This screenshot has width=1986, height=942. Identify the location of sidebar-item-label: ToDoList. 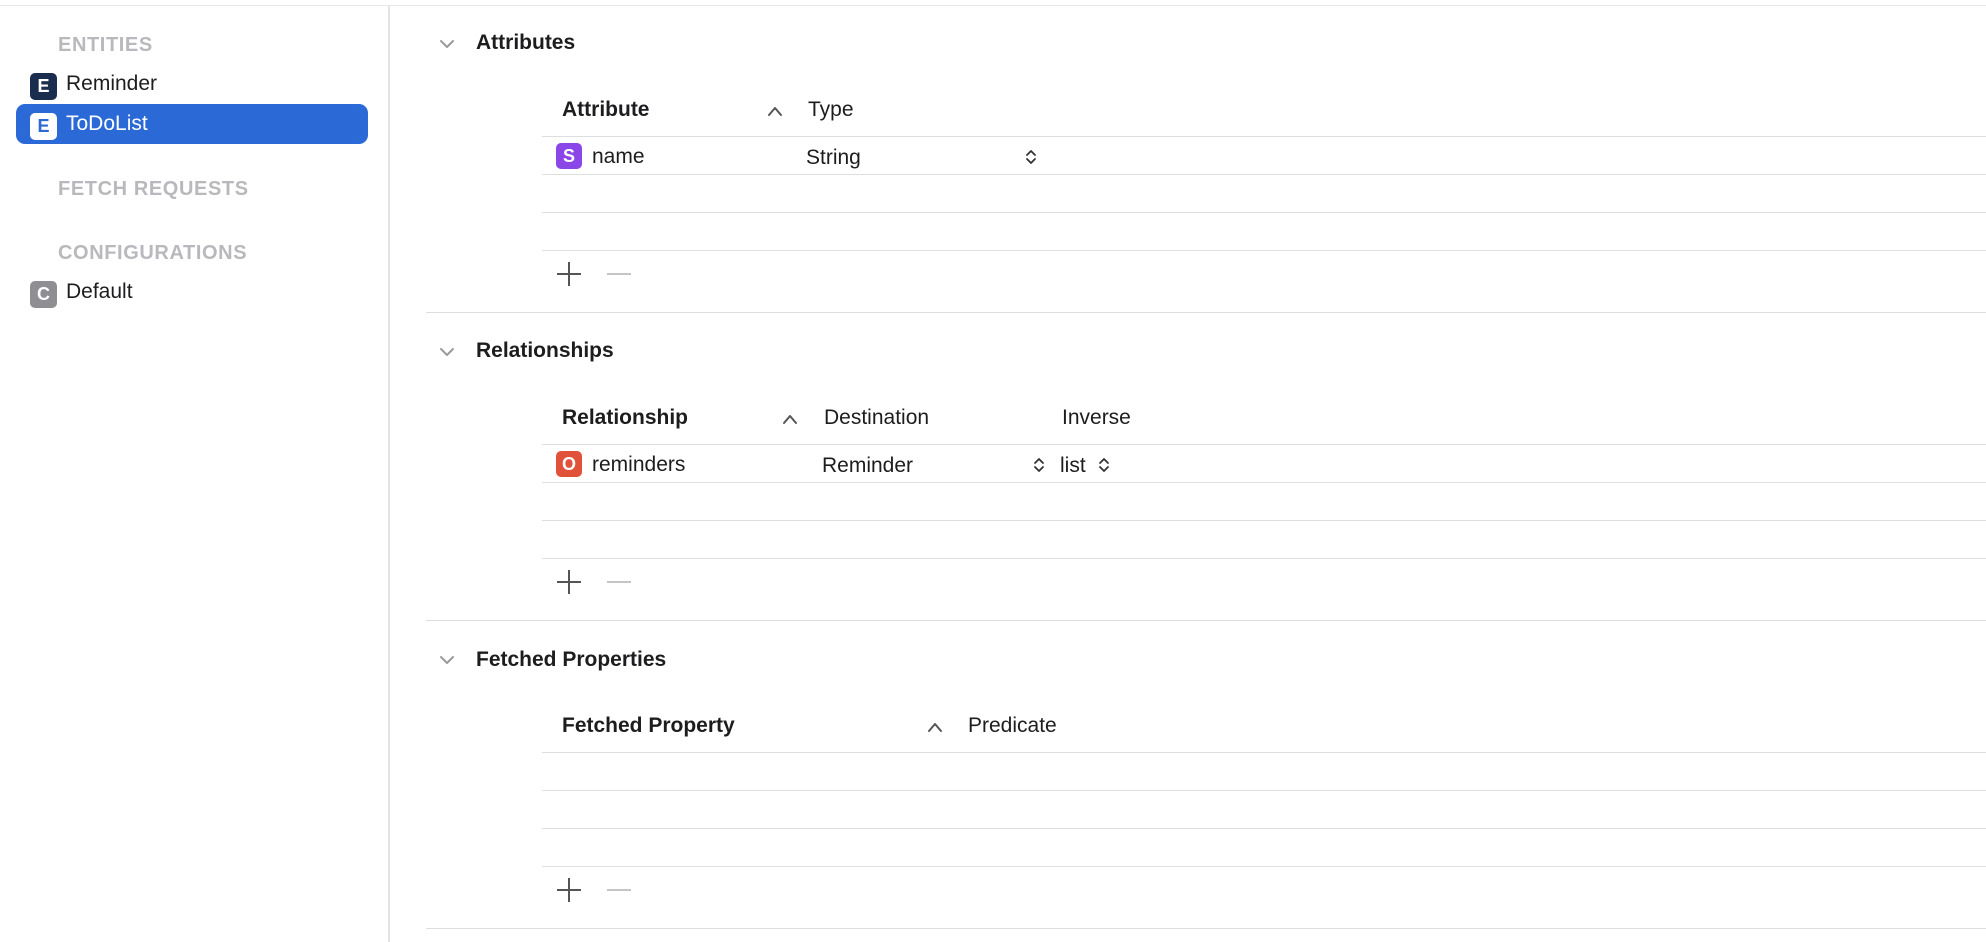
(107, 123).